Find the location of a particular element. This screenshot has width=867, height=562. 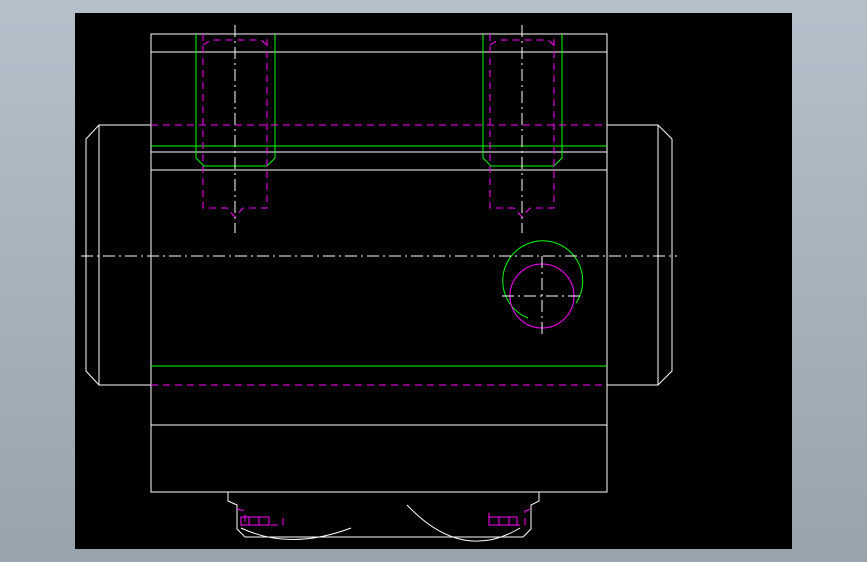

bottom-left-arc is located at coordinates (296, 533).